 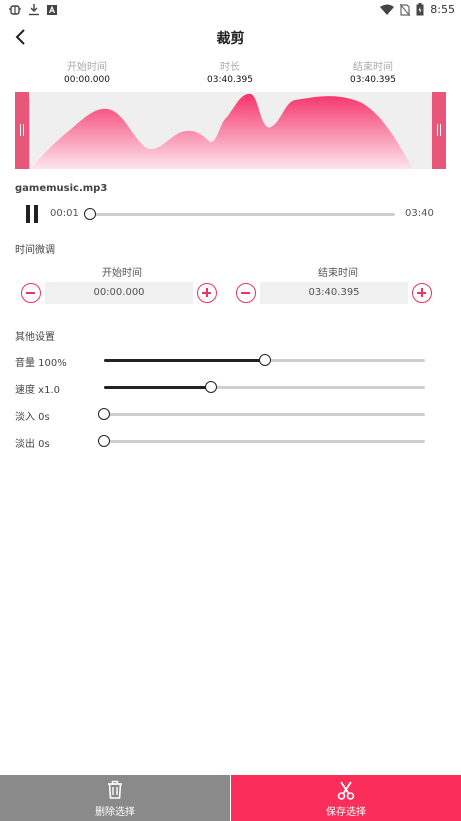 I want to click on summary-duration-label: 时长, so click(x=230, y=67).